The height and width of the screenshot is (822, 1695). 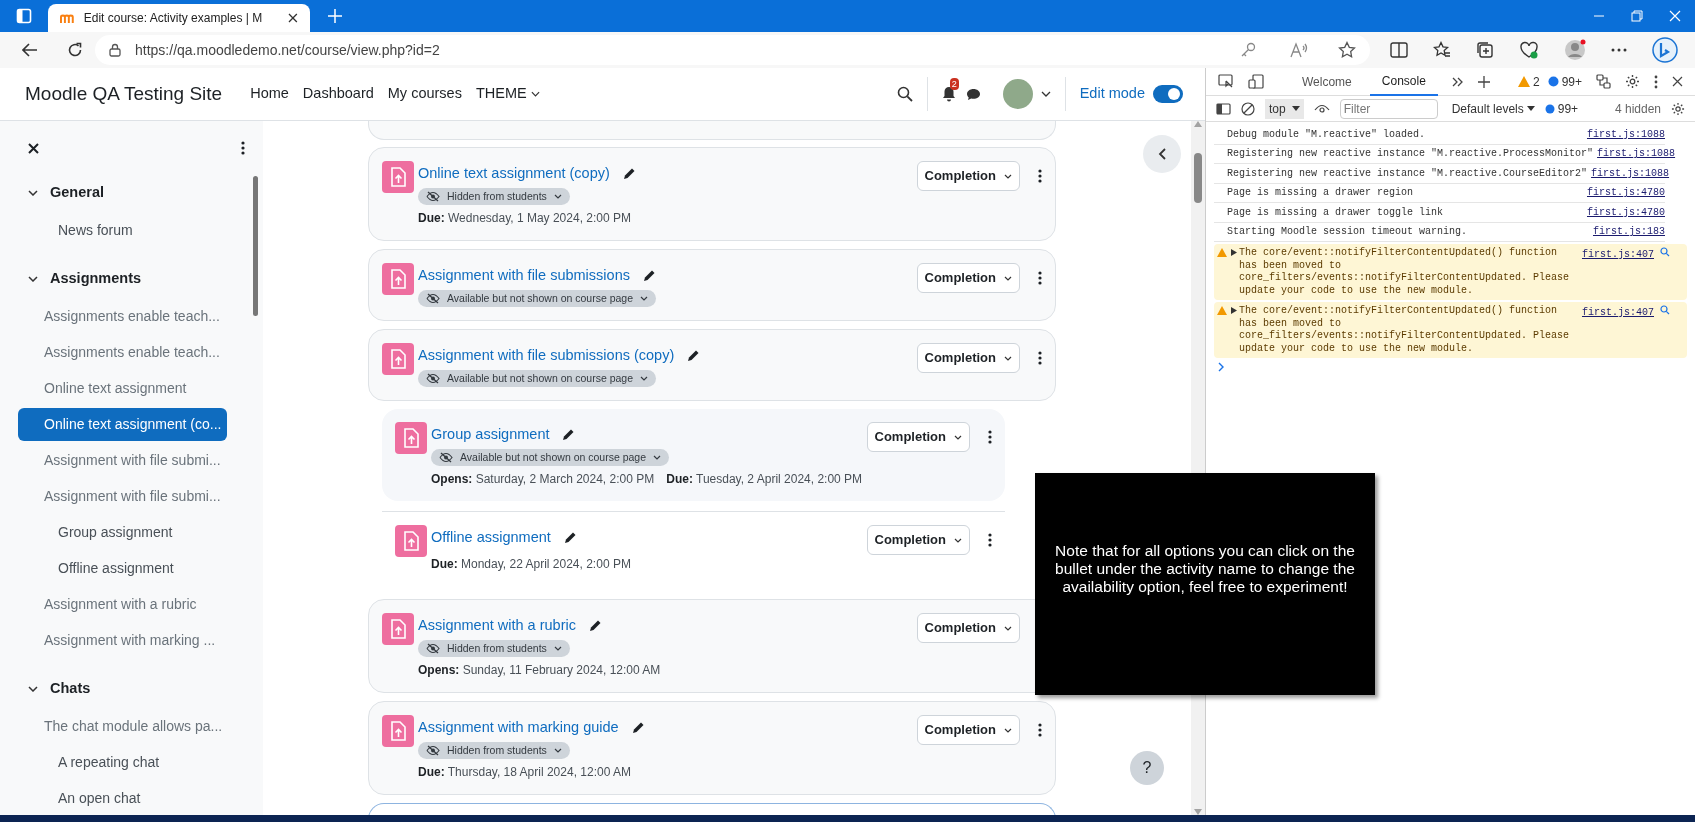 I want to click on log-levels-dropdown: Default levels, so click(x=1493, y=108).